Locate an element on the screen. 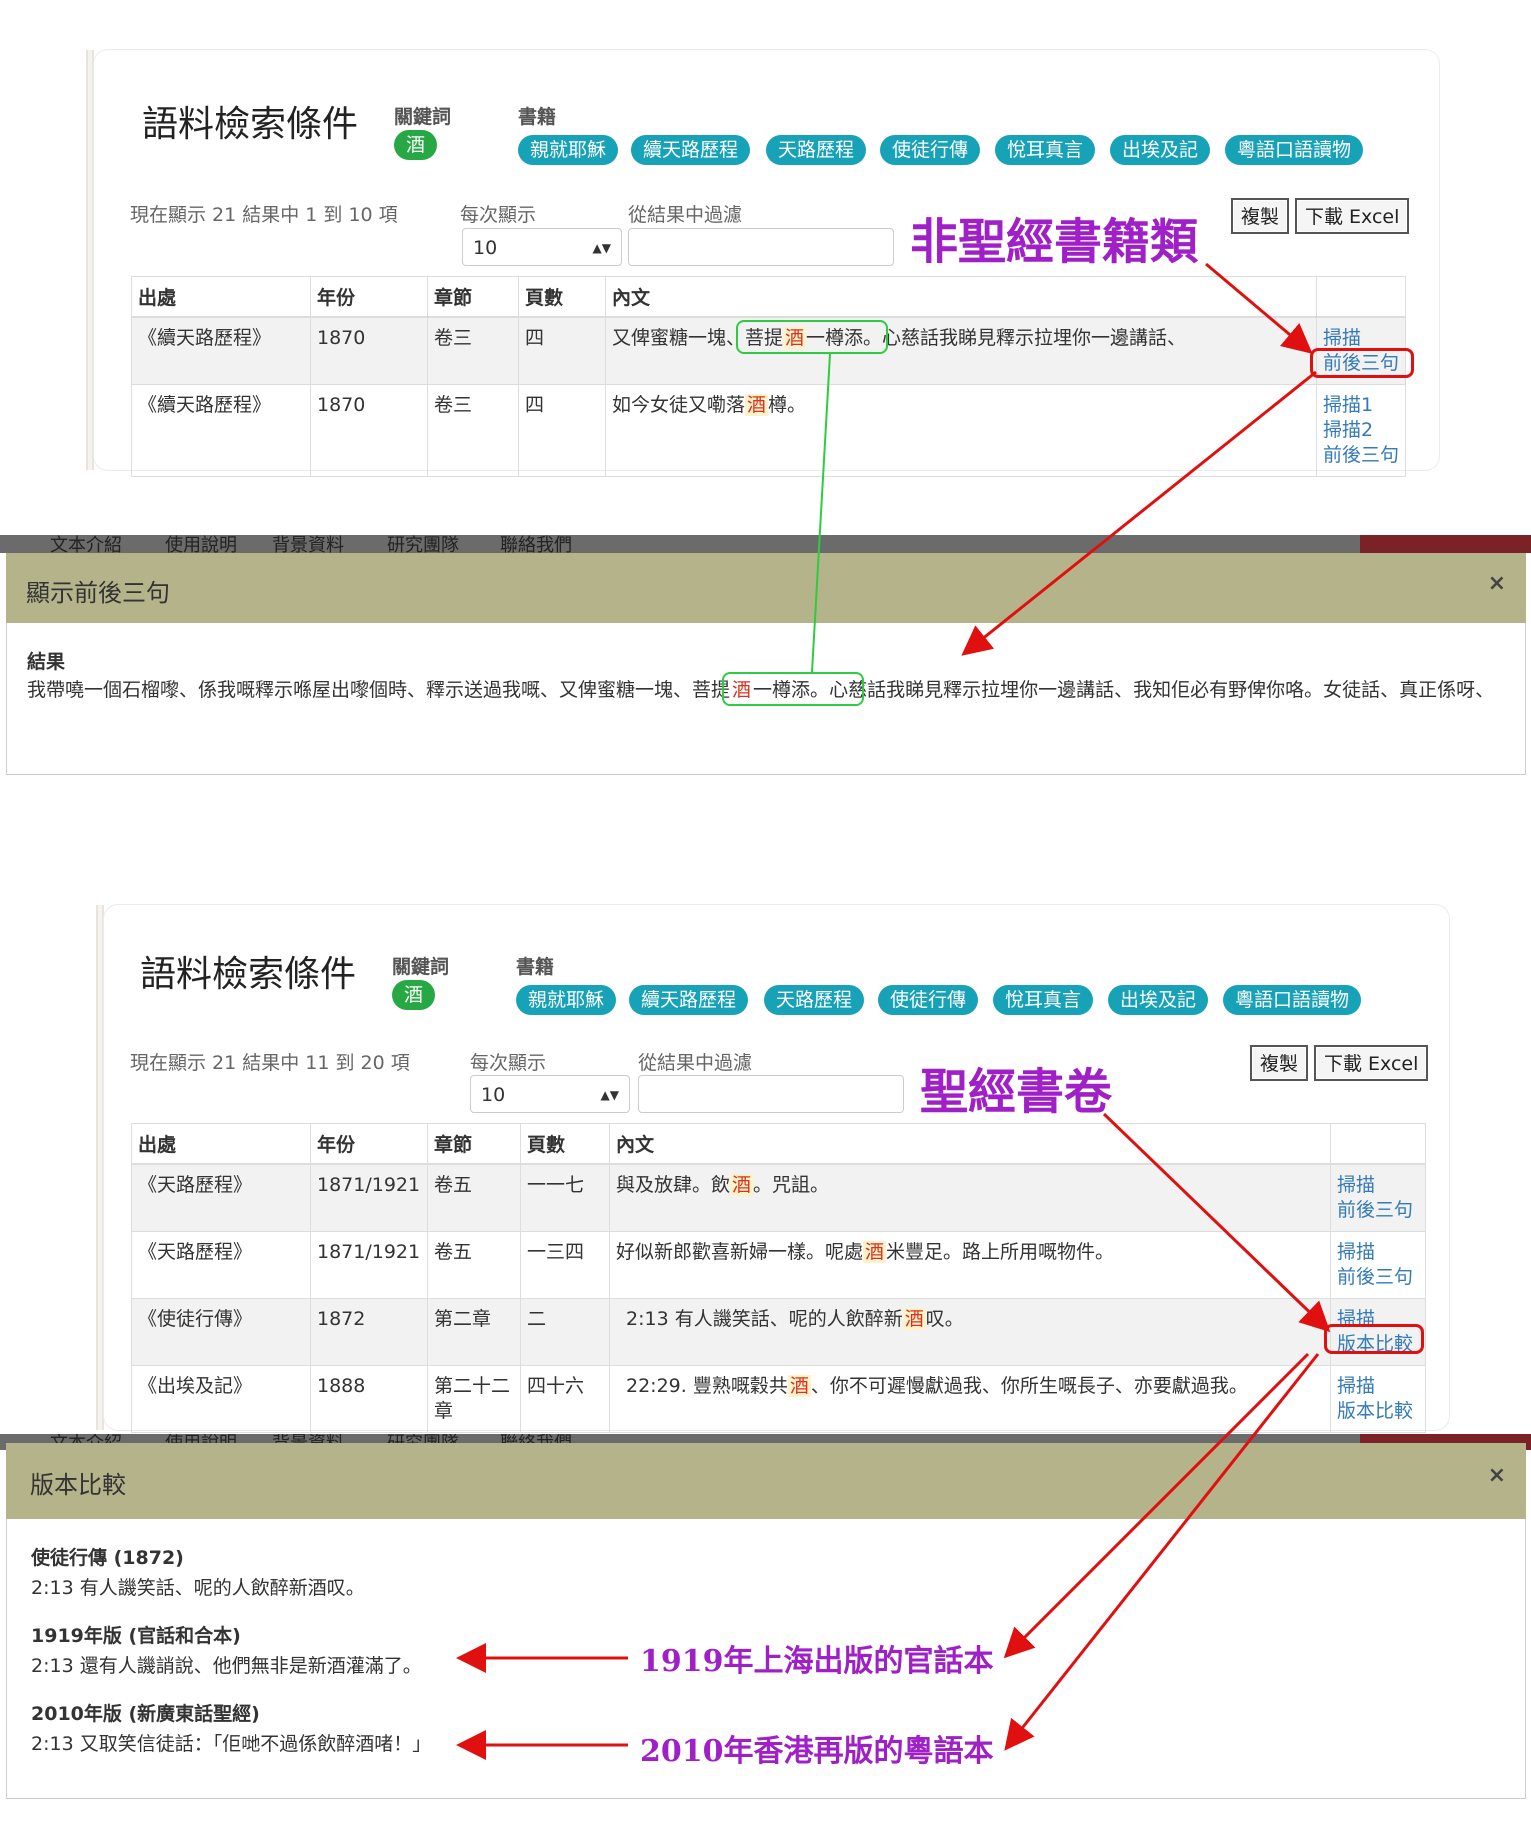 This screenshot has width=1531, height=1831. arrow-link-to-2010 is located at coordinates (1162, 1552).